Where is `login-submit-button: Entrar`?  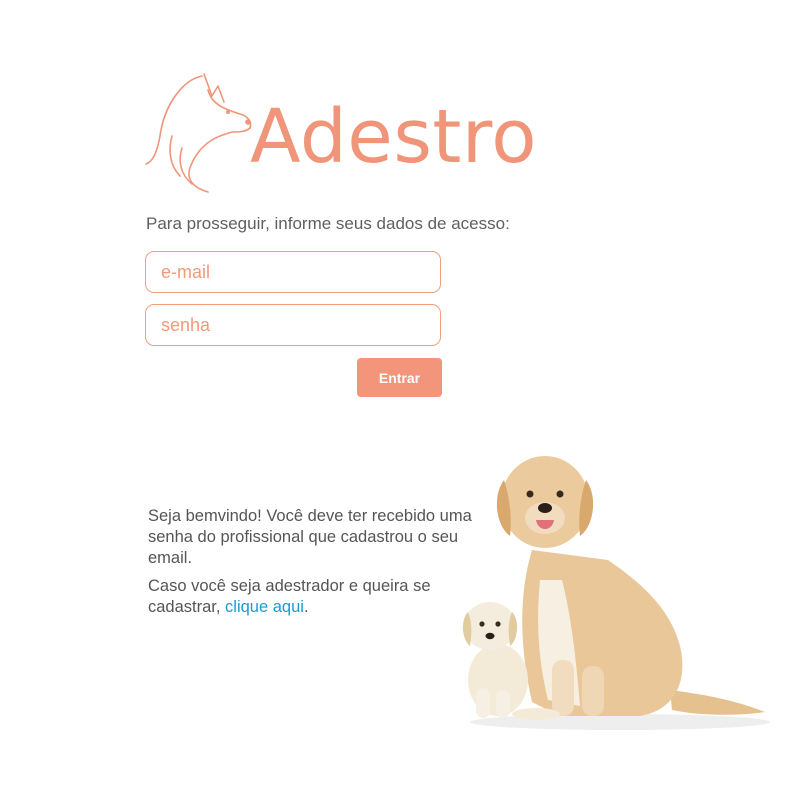 login-submit-button: Entrar is located at coordinates (399, 377).